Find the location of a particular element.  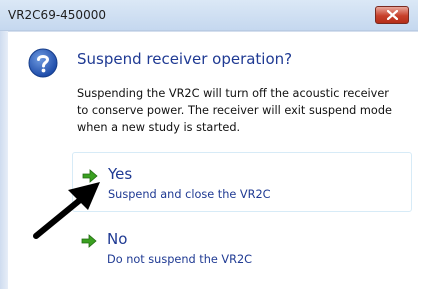

no-option-label: No is located at coordinates (117, 239).